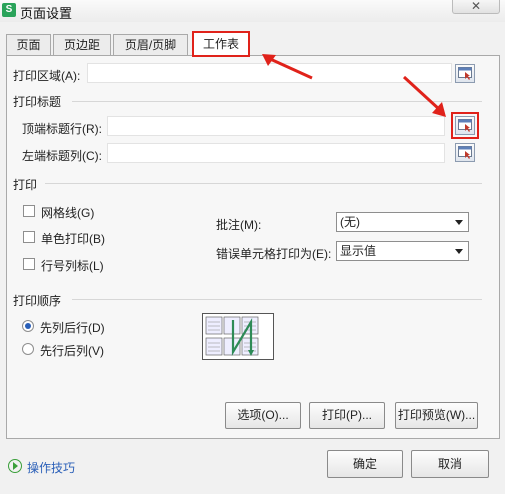  What do you see at coordinates (232, 336) in the screenshot?
I see `page-order-diagram-icon` at bounding box center [232, 336].